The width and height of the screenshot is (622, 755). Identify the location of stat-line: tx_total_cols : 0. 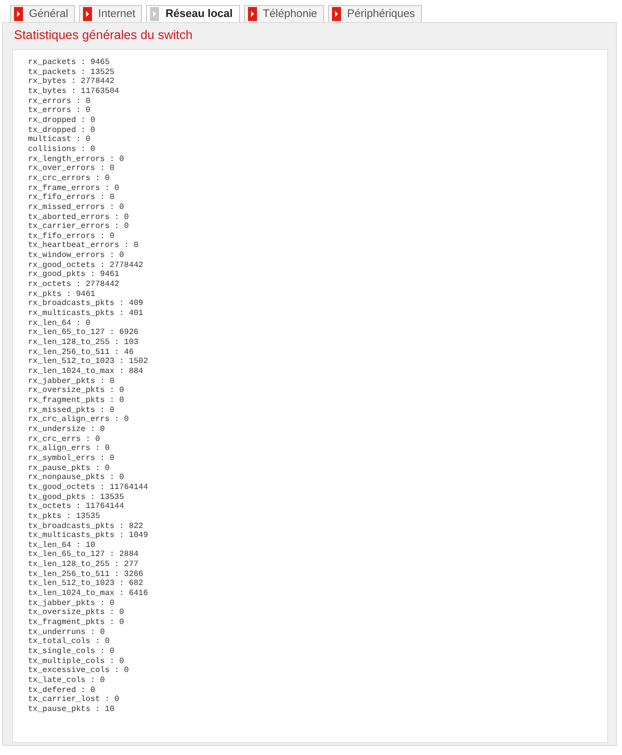
(69, 642).